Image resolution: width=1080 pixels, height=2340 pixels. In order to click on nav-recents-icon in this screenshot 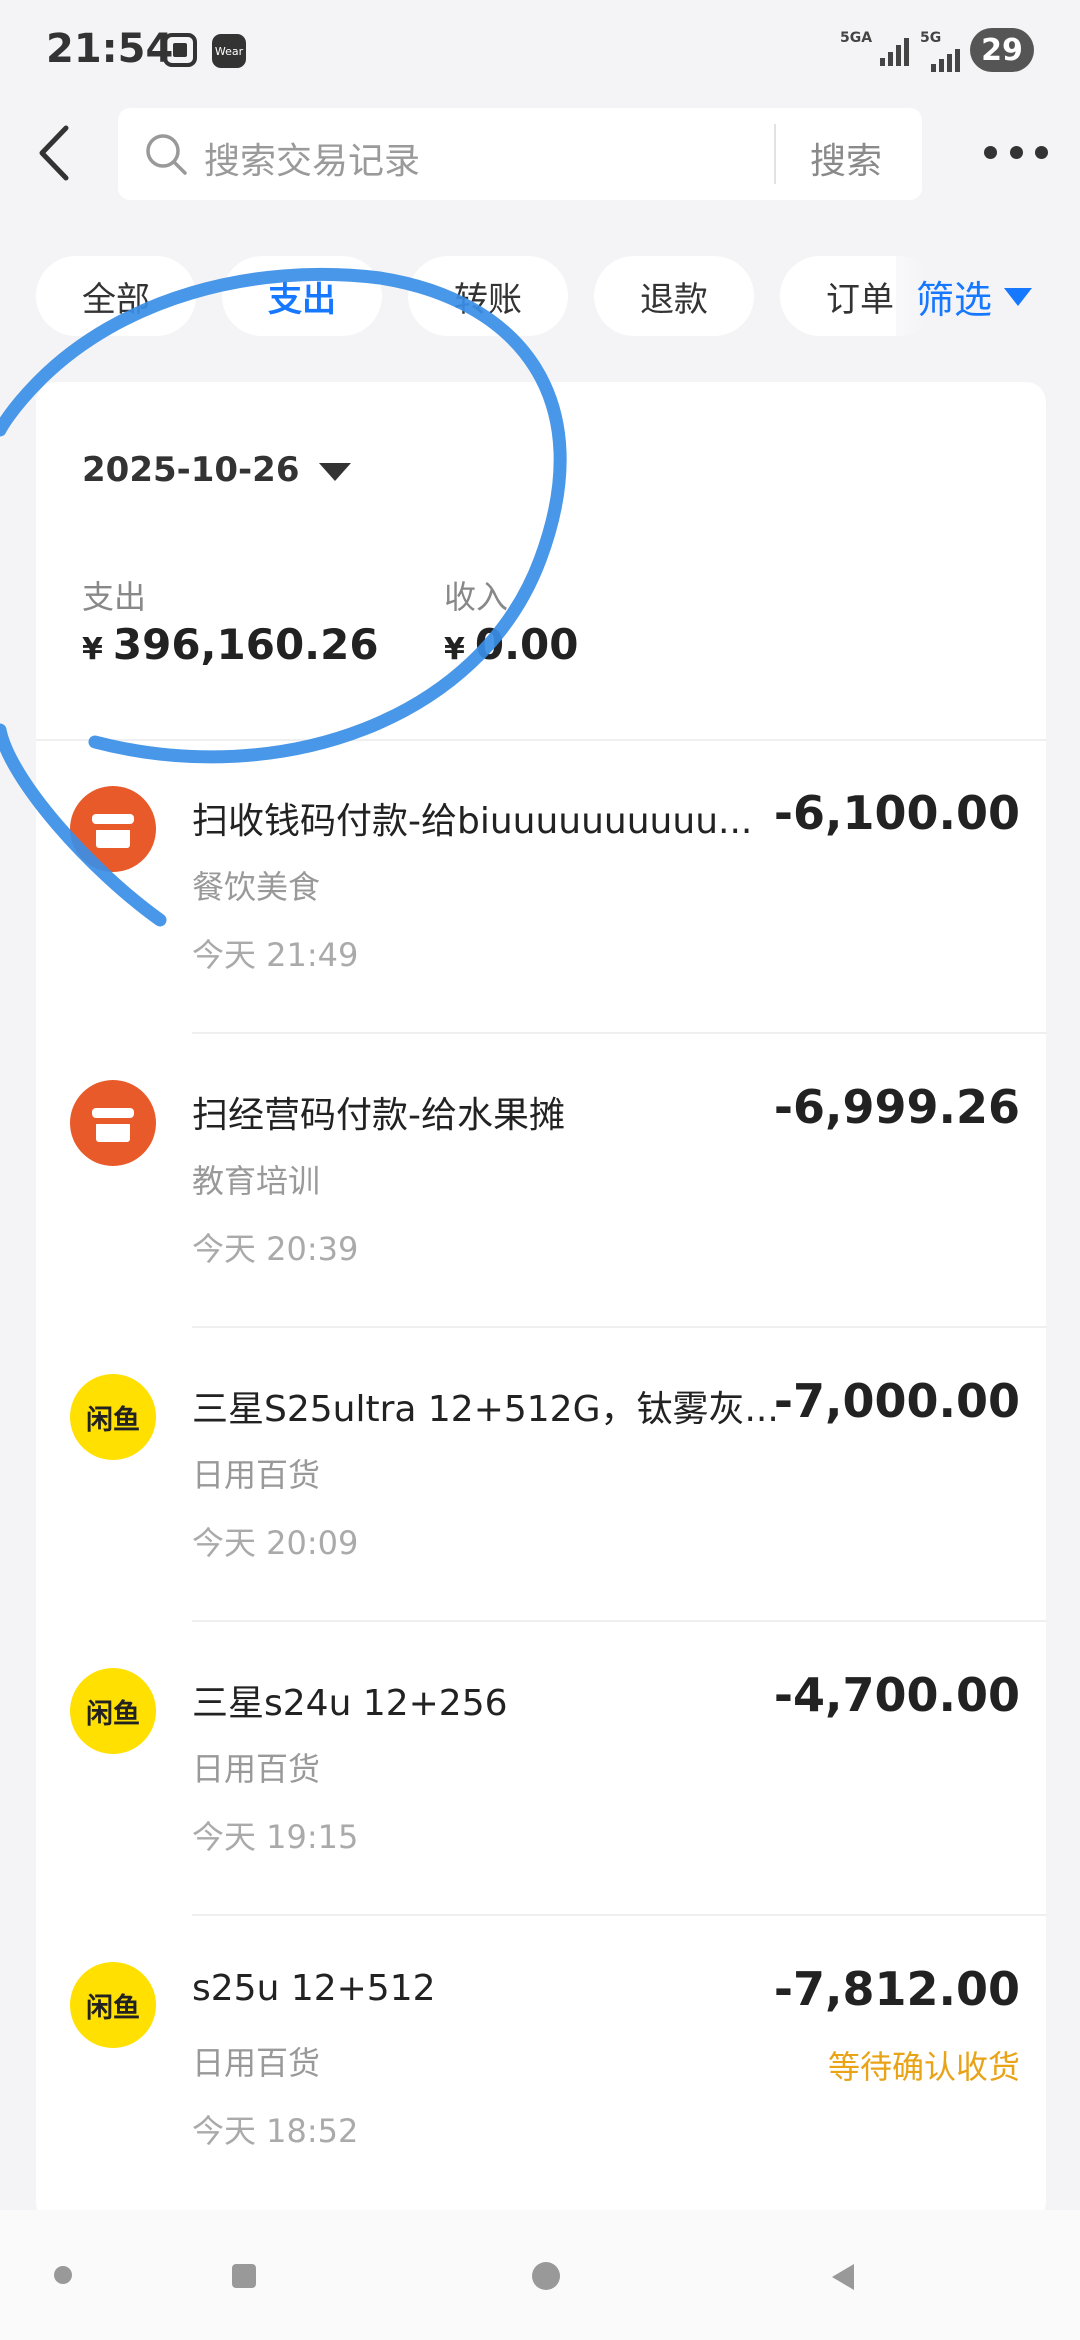, I will do `click(244, 2276)`.